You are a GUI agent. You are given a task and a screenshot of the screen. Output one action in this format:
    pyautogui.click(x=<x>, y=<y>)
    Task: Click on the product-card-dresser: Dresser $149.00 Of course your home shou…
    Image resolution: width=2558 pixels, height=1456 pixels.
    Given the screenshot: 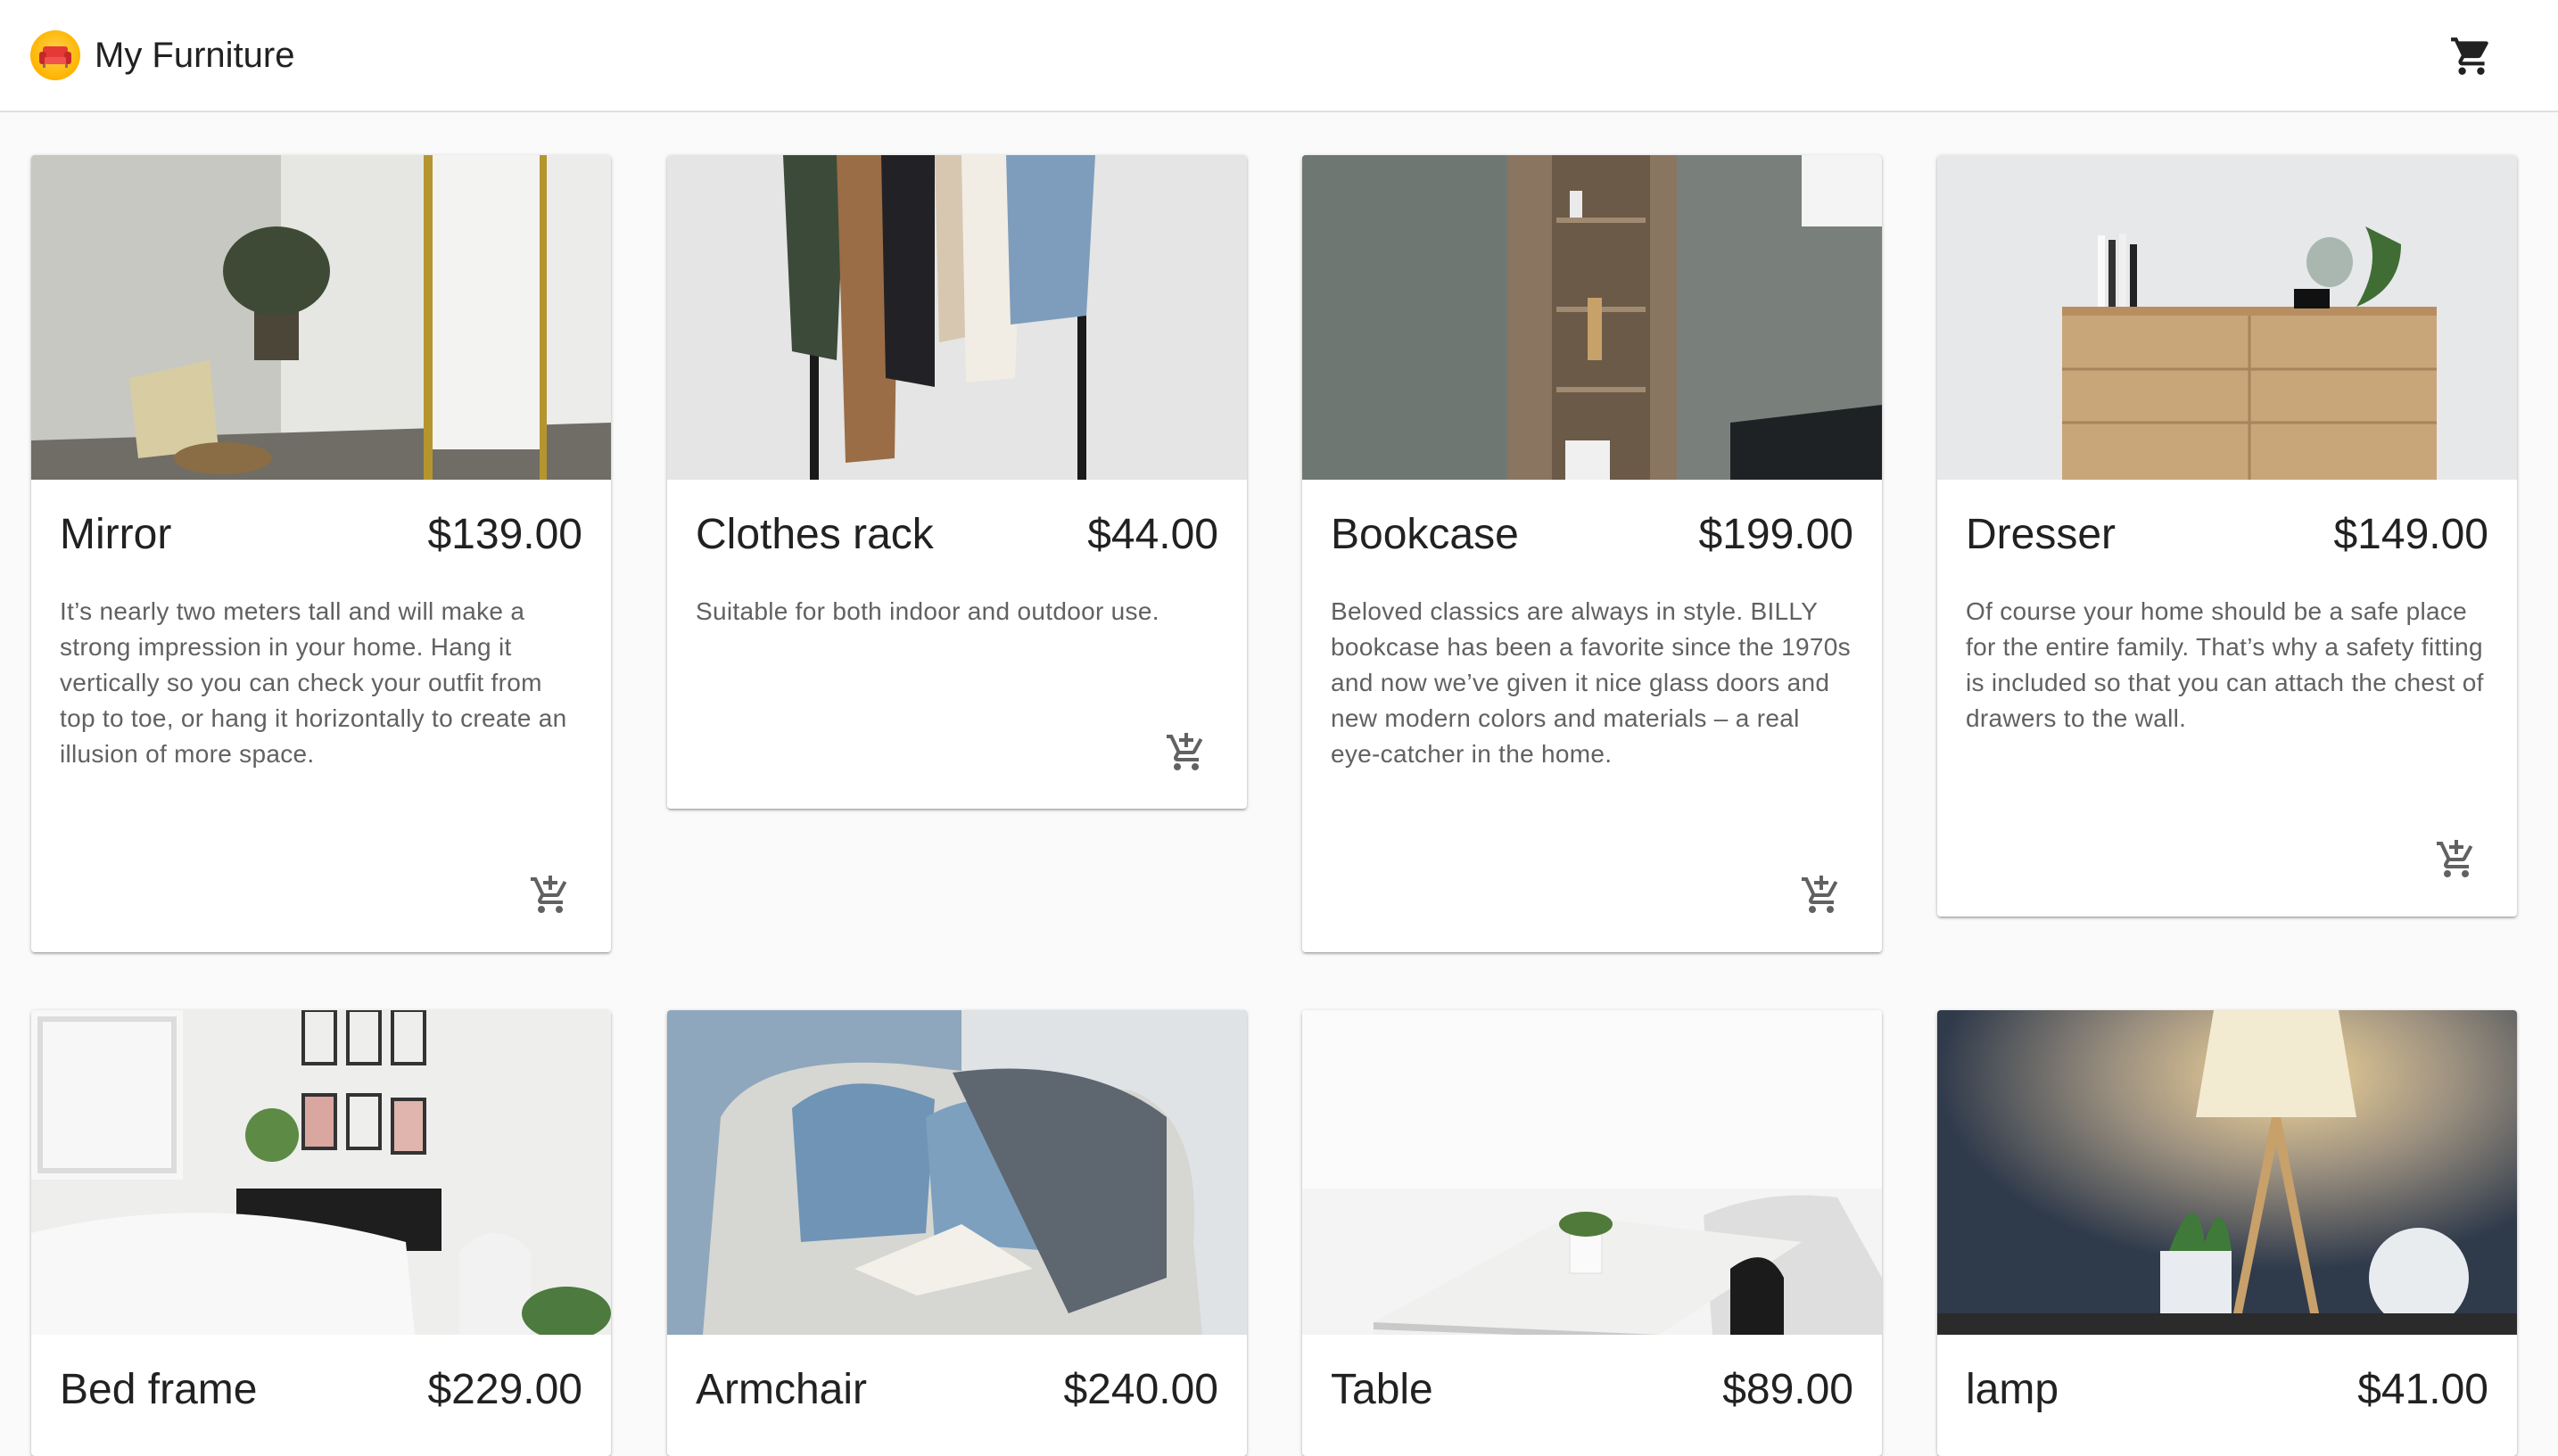 What is the action you would take?
    pyautogui.click(x=2227, y=536)
    